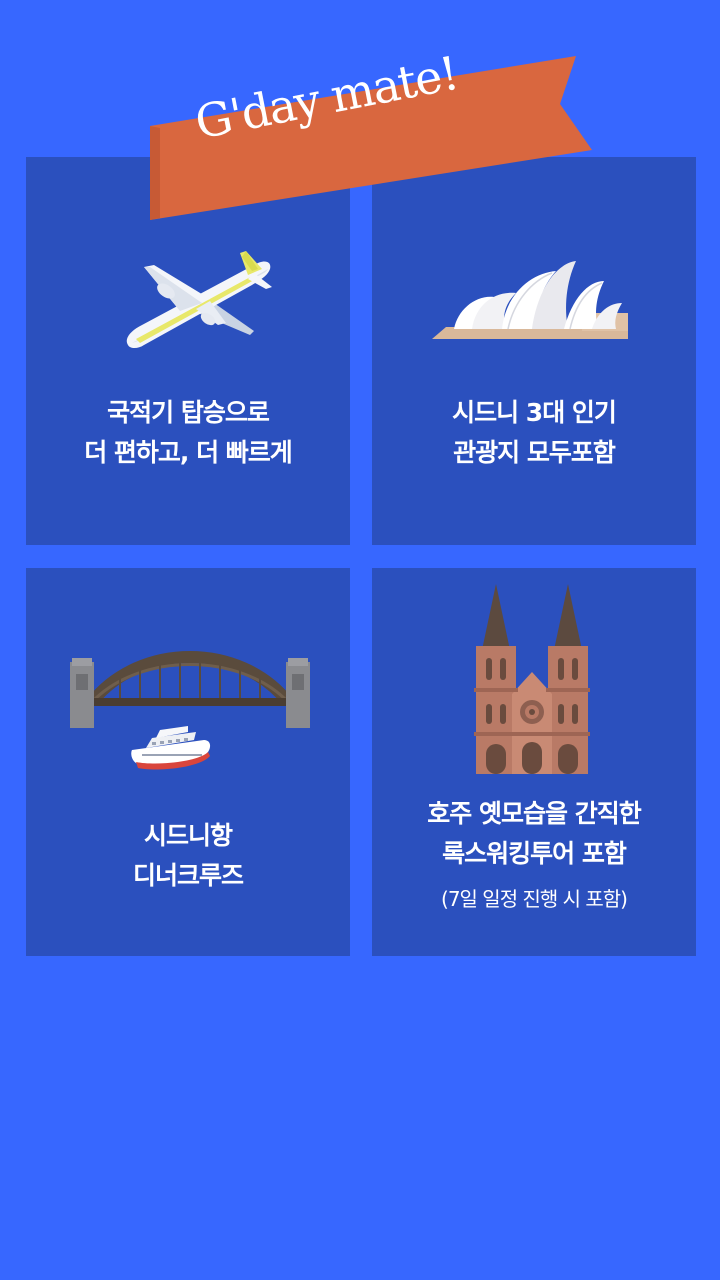  What do you see at coordinates (534, 433) in the screenshot?
I see `feature-text: 시드니 3대 인기 관광지 모두포함` at bounding box center [534, 433].